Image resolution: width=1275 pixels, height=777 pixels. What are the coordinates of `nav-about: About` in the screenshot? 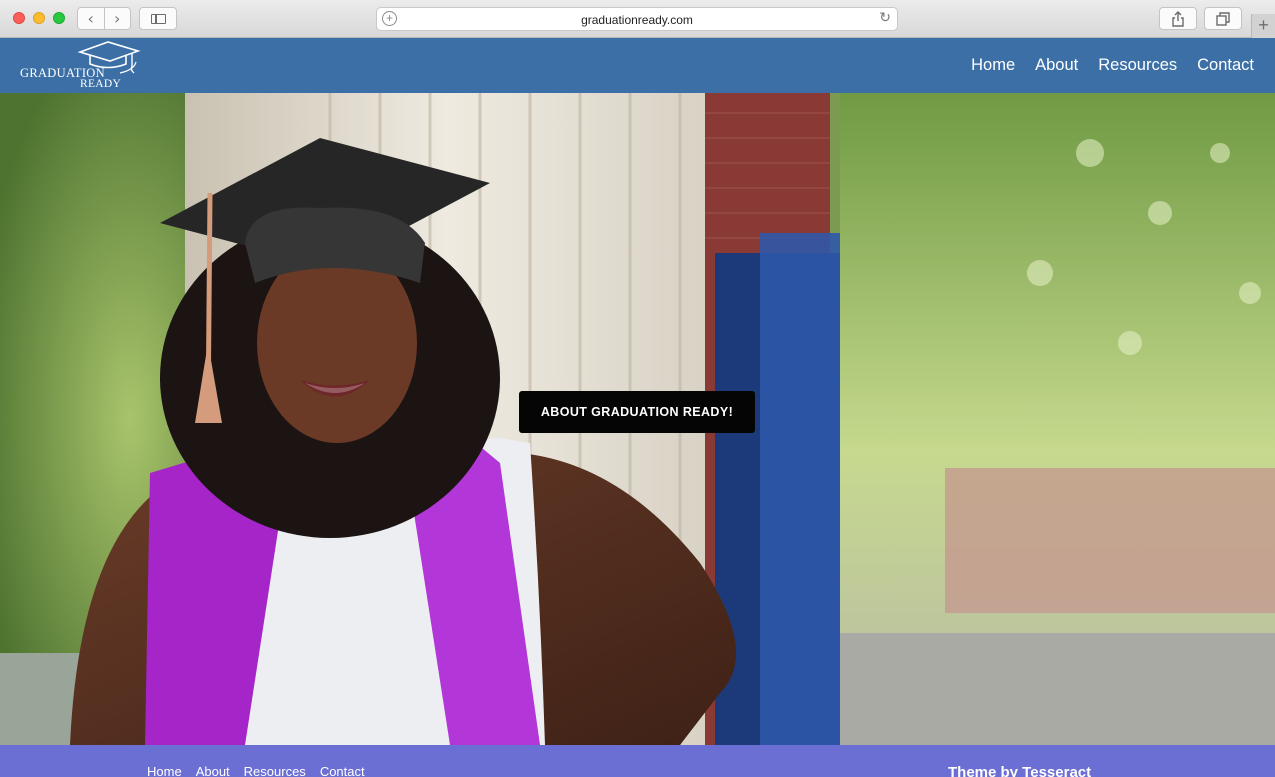 It's located at (1056, 65).